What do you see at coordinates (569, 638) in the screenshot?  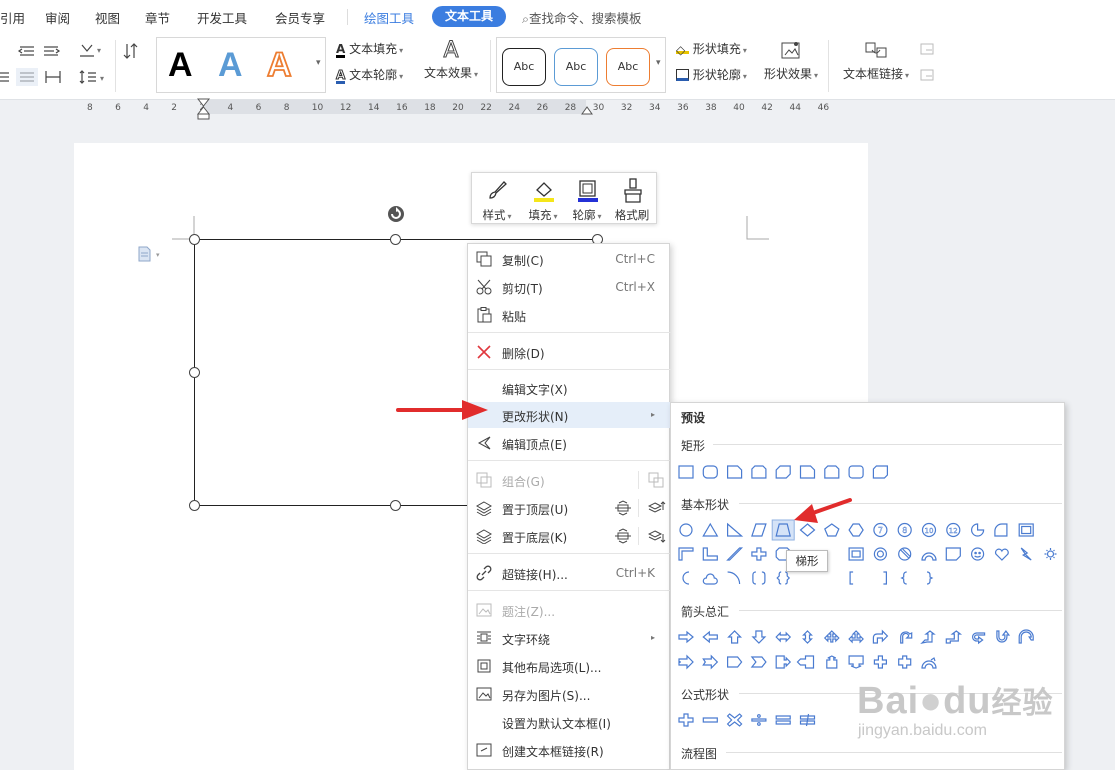 I see `menu-item-text-wrap: 文字环绕 ▸` at bounding box center [569, 638].